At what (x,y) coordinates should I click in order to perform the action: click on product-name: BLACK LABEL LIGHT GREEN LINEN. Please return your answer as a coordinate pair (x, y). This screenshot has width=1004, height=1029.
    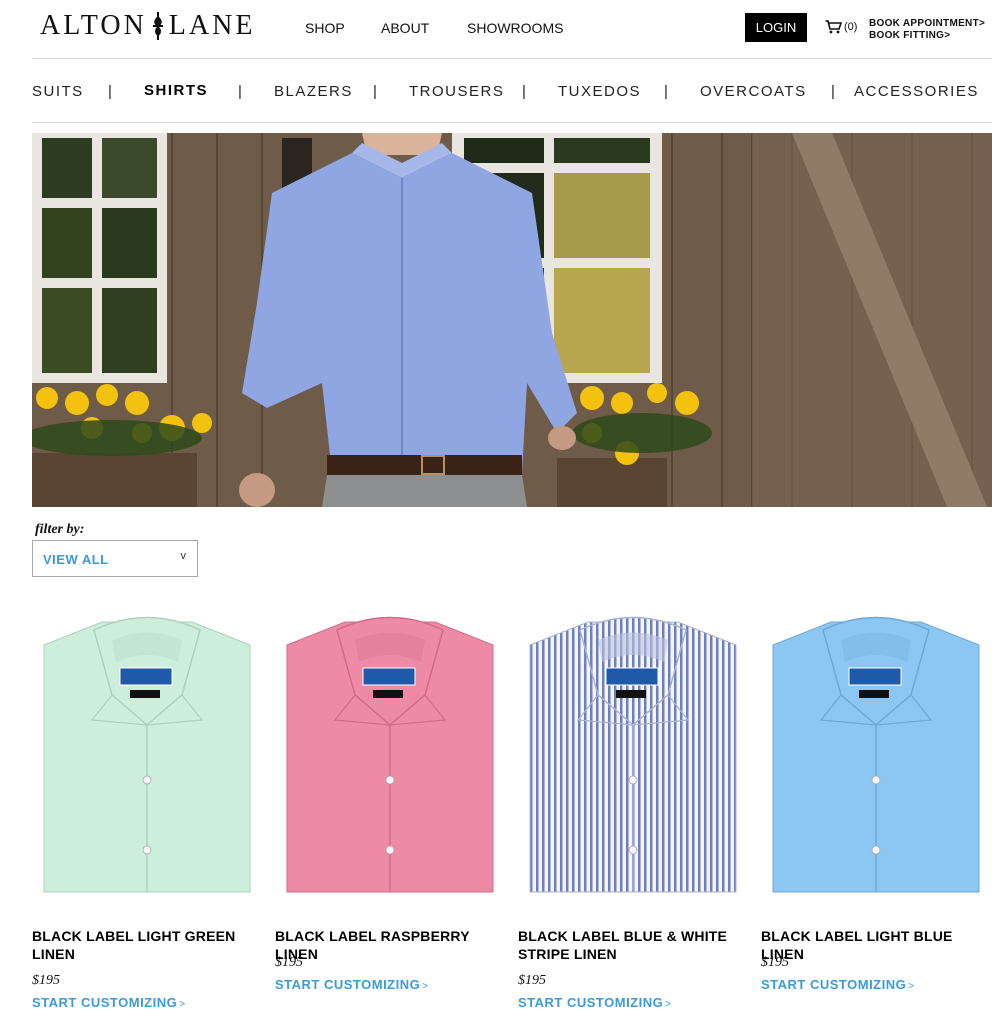
    Looking at the image, I should click on (147, 945).